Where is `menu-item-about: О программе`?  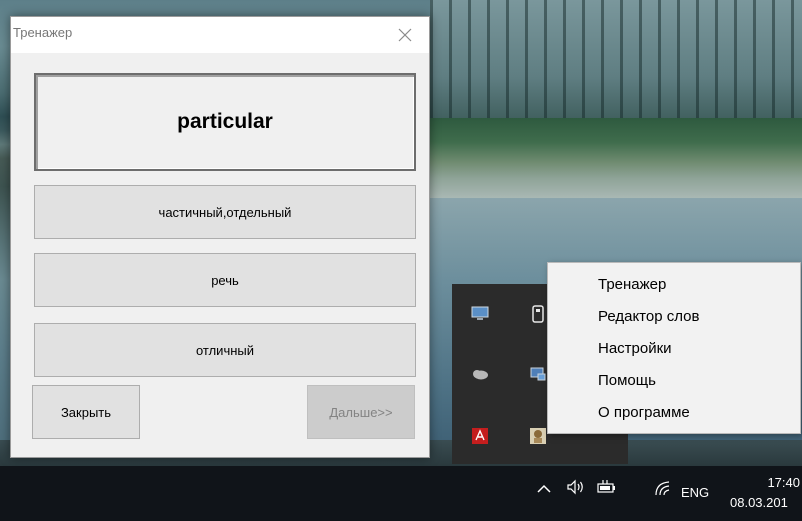
menu-item-about: О программе is located at coordinates (674, 413).